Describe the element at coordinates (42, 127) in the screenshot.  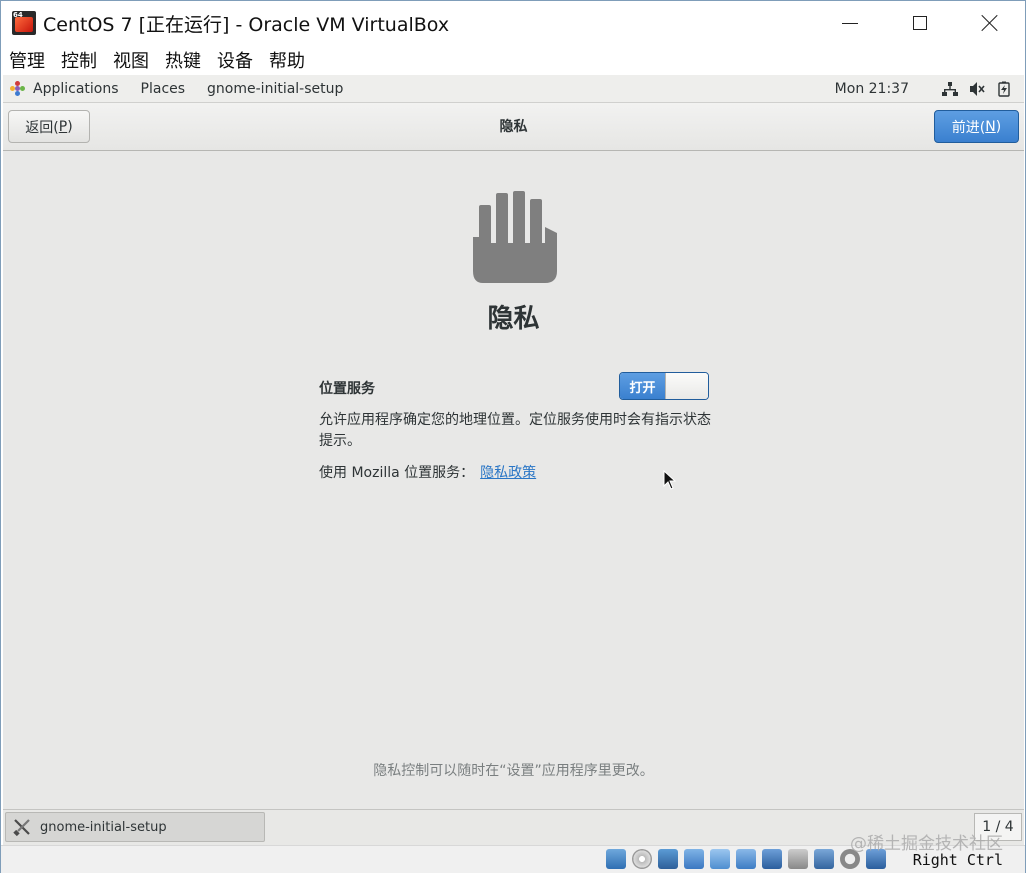
I see `back-label: 返回(` at that location.